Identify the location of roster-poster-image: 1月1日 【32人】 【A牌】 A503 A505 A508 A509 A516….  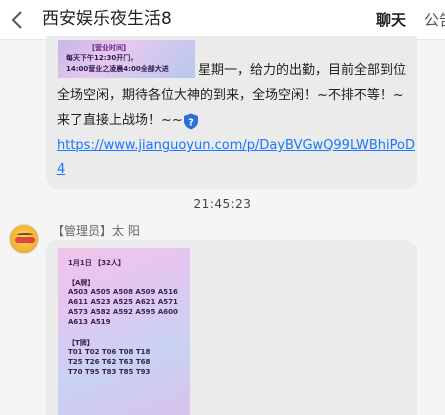
(124, 331).